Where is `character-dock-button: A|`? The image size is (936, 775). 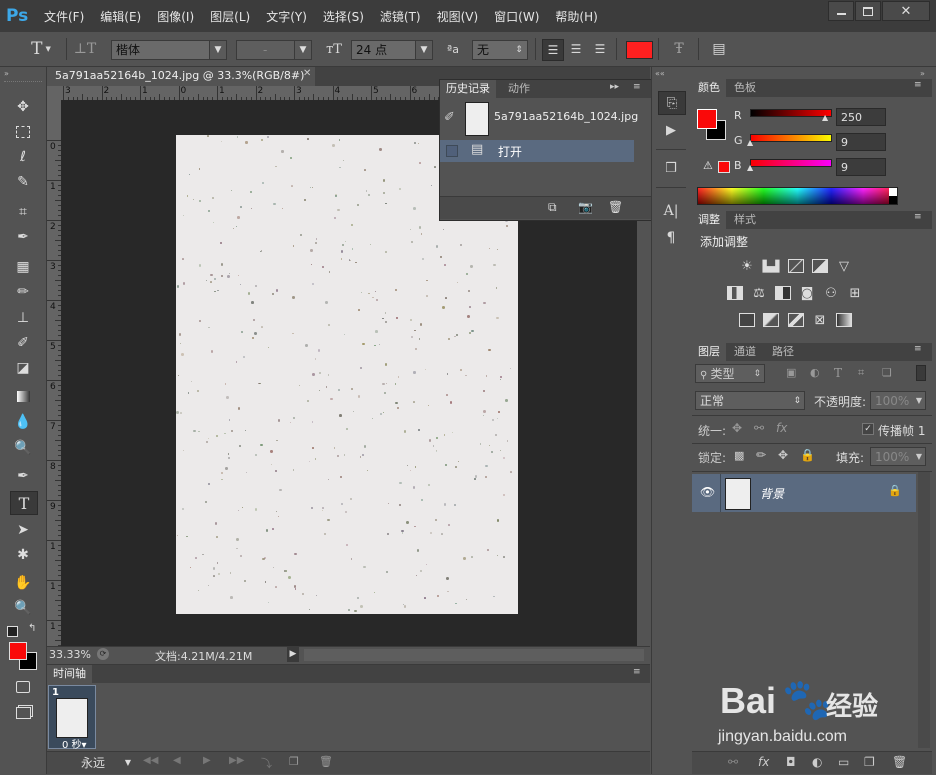 character-dock-button: A| is located at coordinates (671, 211).